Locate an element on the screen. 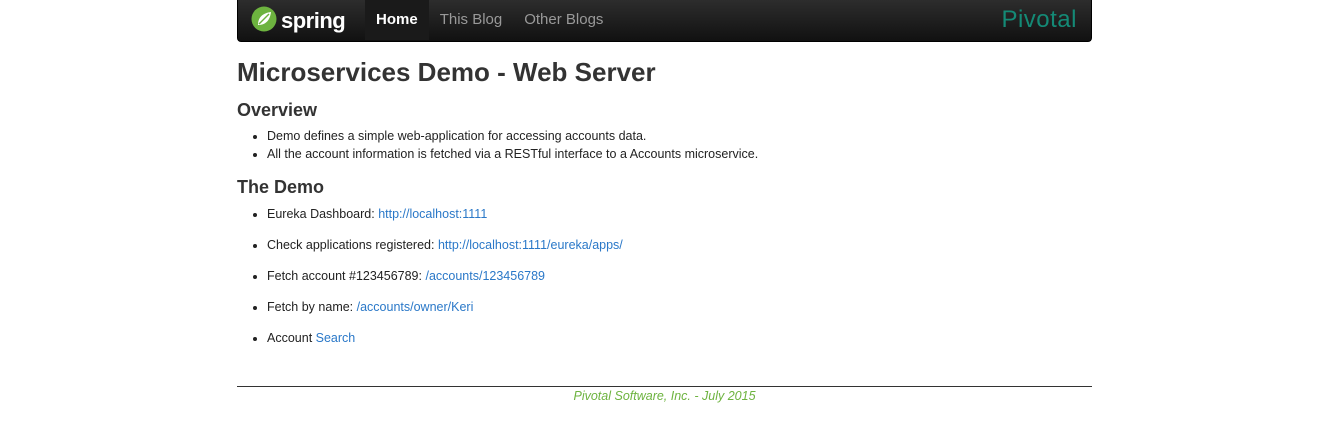 This screenshot has height=432, width=1323. account-search-link: Search is located at coordinates (336, 338).